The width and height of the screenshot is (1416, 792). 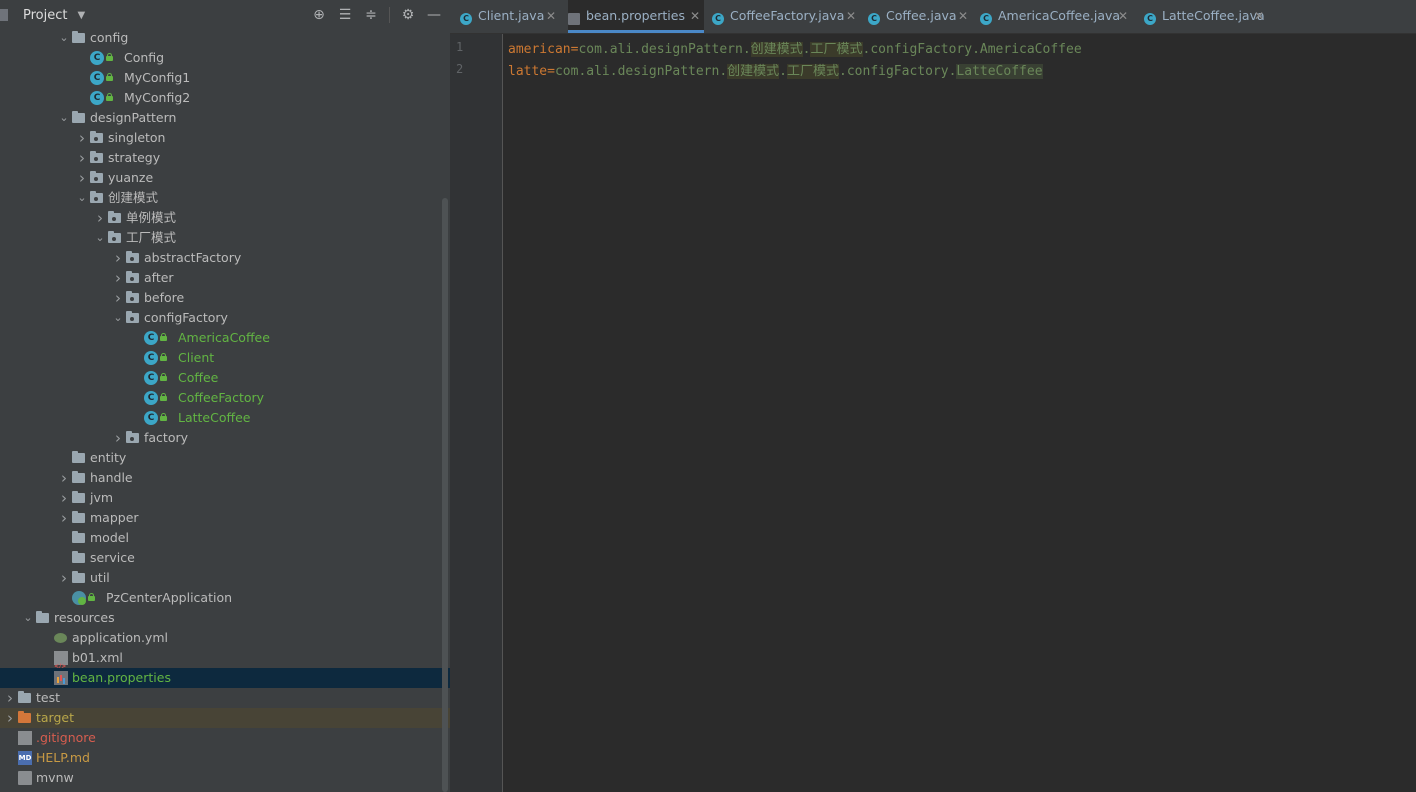 What do you see at coordinates (225, 738) in the screenshot?
I see `tree-item: .gitignore` at bounding box center [225, 738].